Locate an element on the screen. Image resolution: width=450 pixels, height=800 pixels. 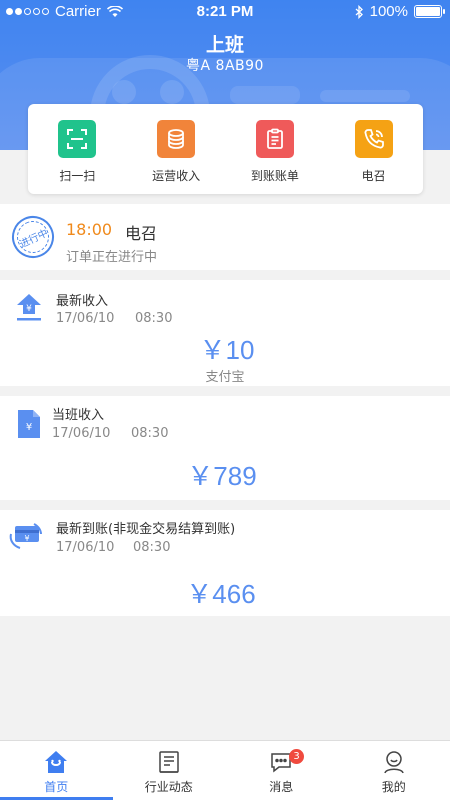
unread-badge: 3 is located at coordinates (296, 756).